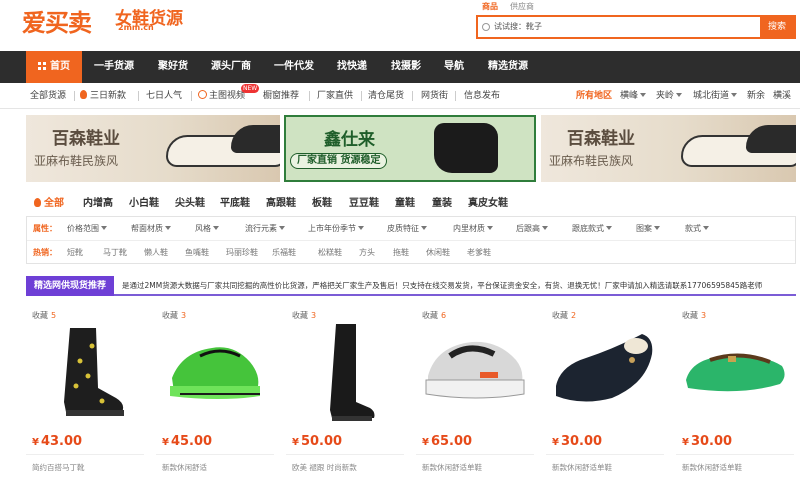 The height and width of the screenshot is (494, 800). Describe the element at coordinates (522, 6) in the screenshot. I see `search-tab-supplier: 供应商` at that location.